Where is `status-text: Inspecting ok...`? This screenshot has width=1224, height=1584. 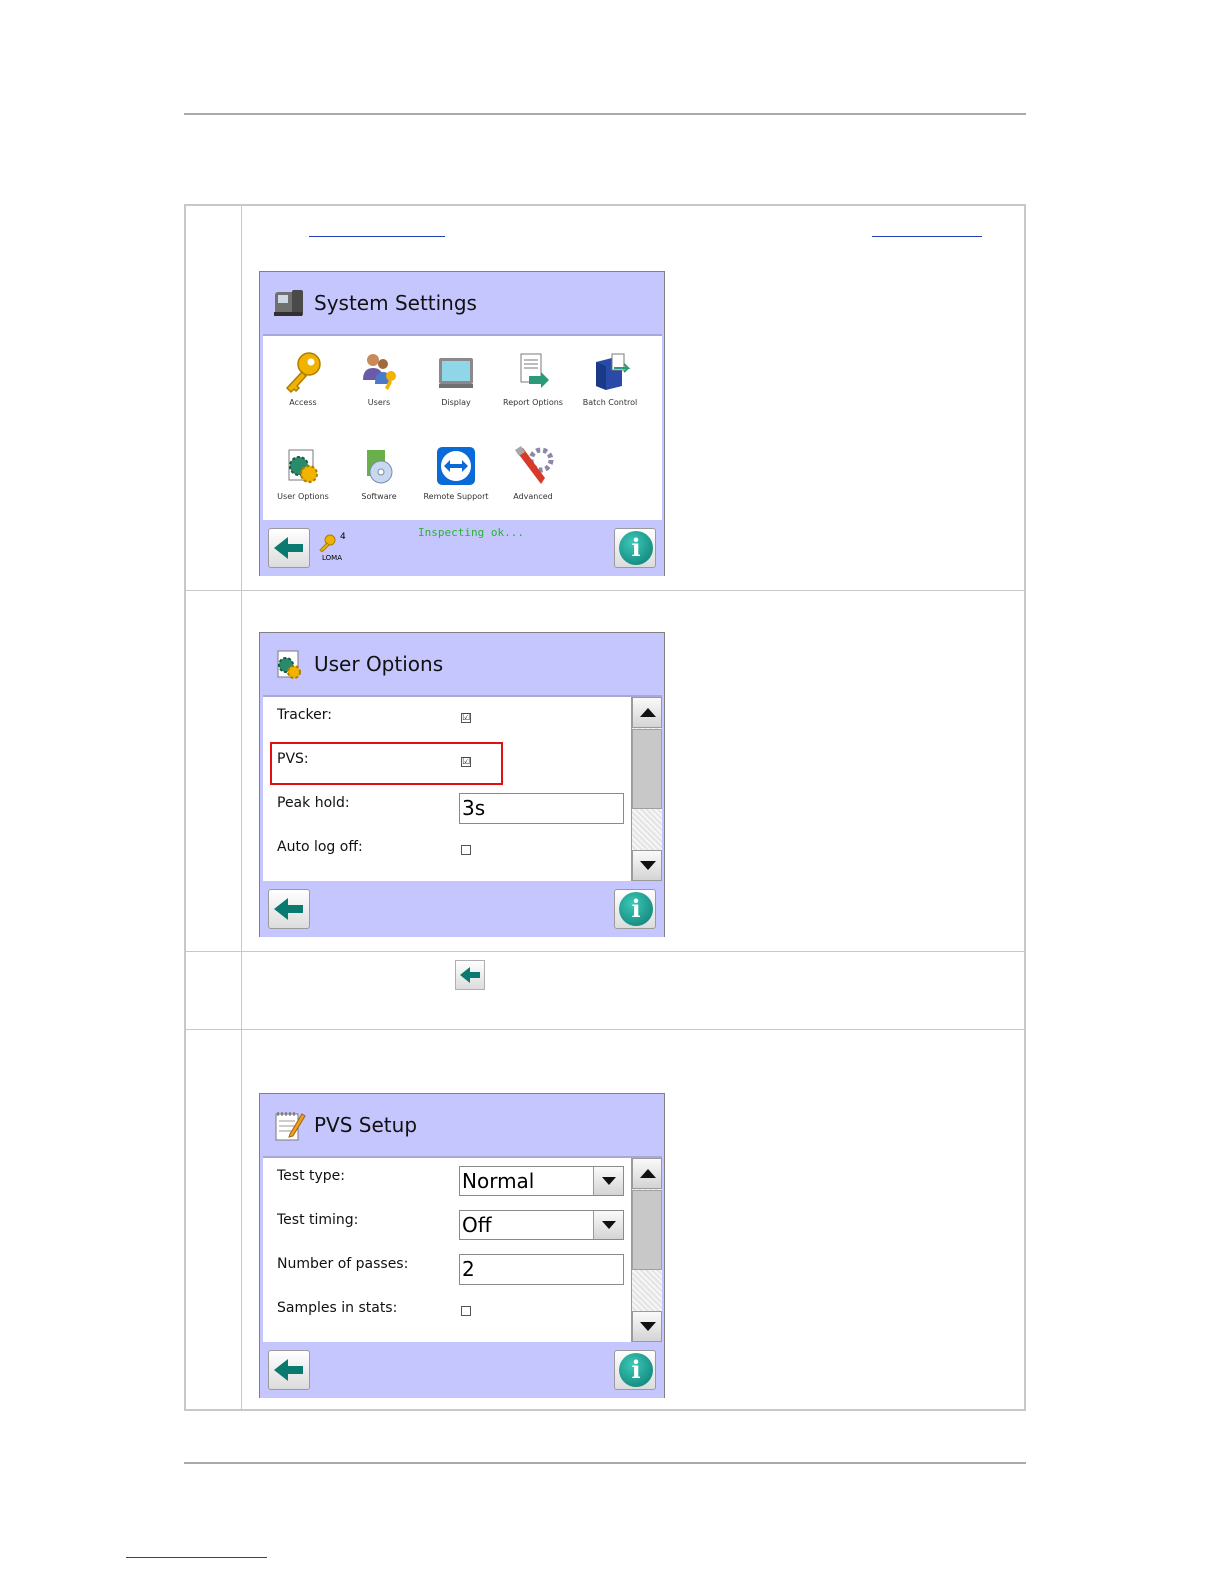
status-text: Inspecting ok... is located at coordinates (471, 532).